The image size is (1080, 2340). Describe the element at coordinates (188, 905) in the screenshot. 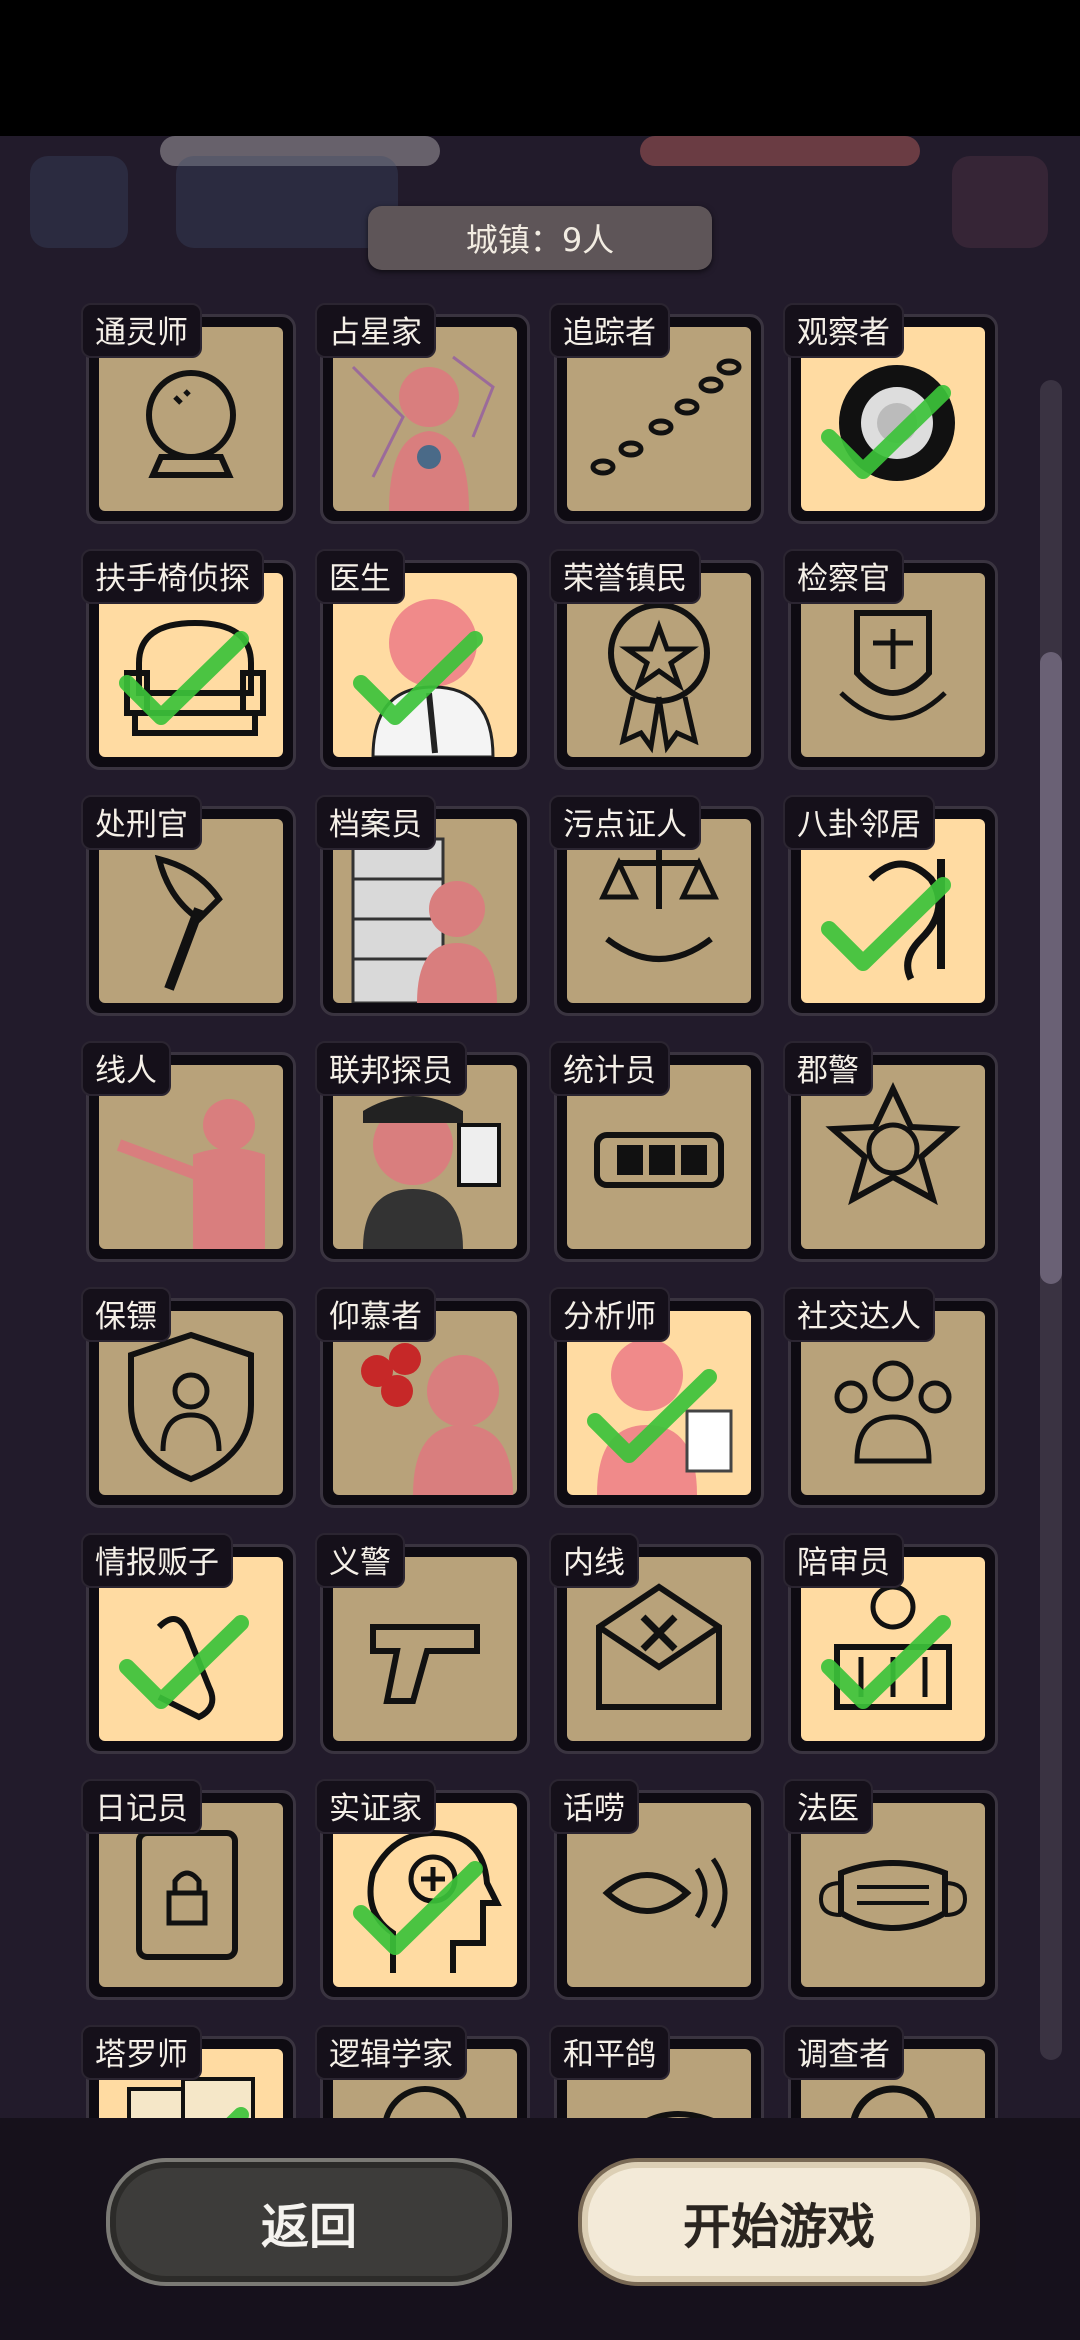

I see `role-card: 处刑官` at that location.